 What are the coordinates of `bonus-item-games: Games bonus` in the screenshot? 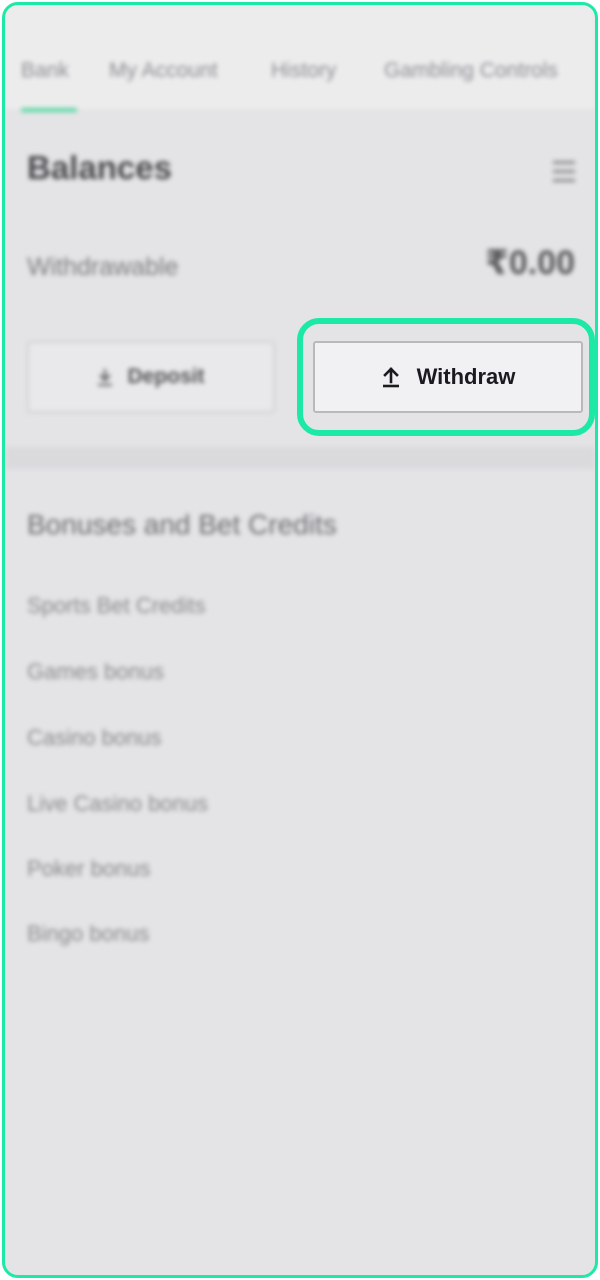 It's located at (95, 672).